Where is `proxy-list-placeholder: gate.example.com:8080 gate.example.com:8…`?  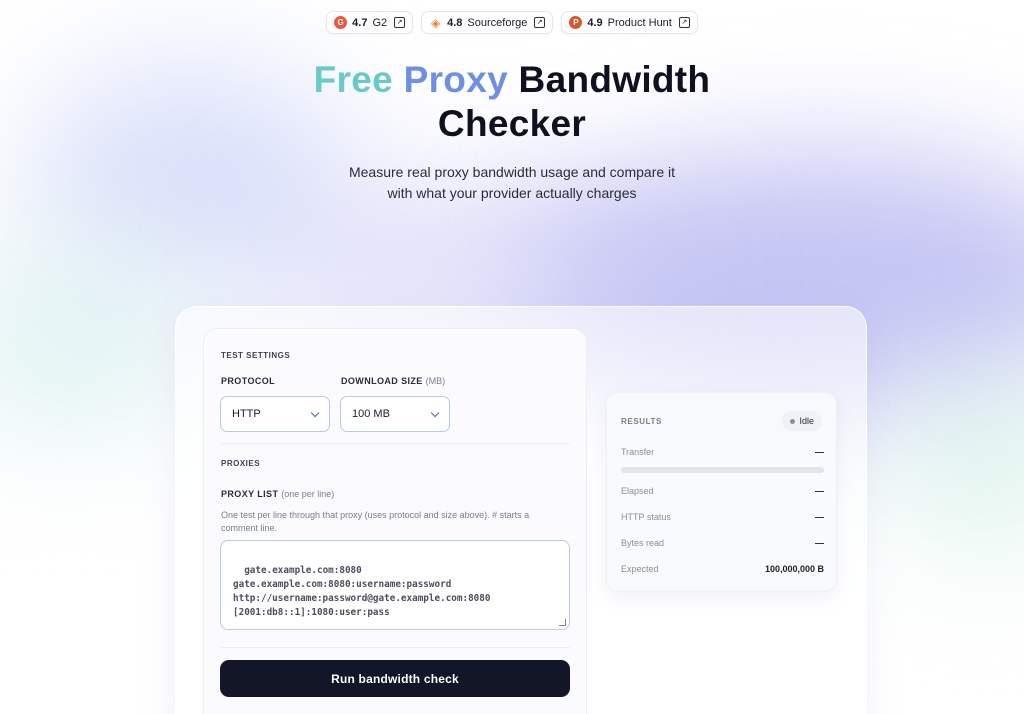
proxy-list-placeholder: gate.example.com:8080 gate.example.com:8… is located at coordinates (362, 591).